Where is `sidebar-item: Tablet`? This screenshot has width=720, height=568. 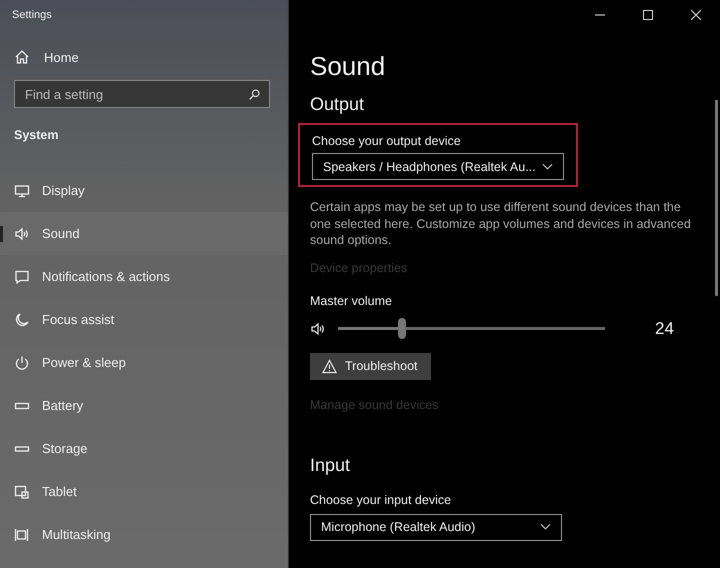
sidebar-item: Tablet is located at coordinates (144, 491).